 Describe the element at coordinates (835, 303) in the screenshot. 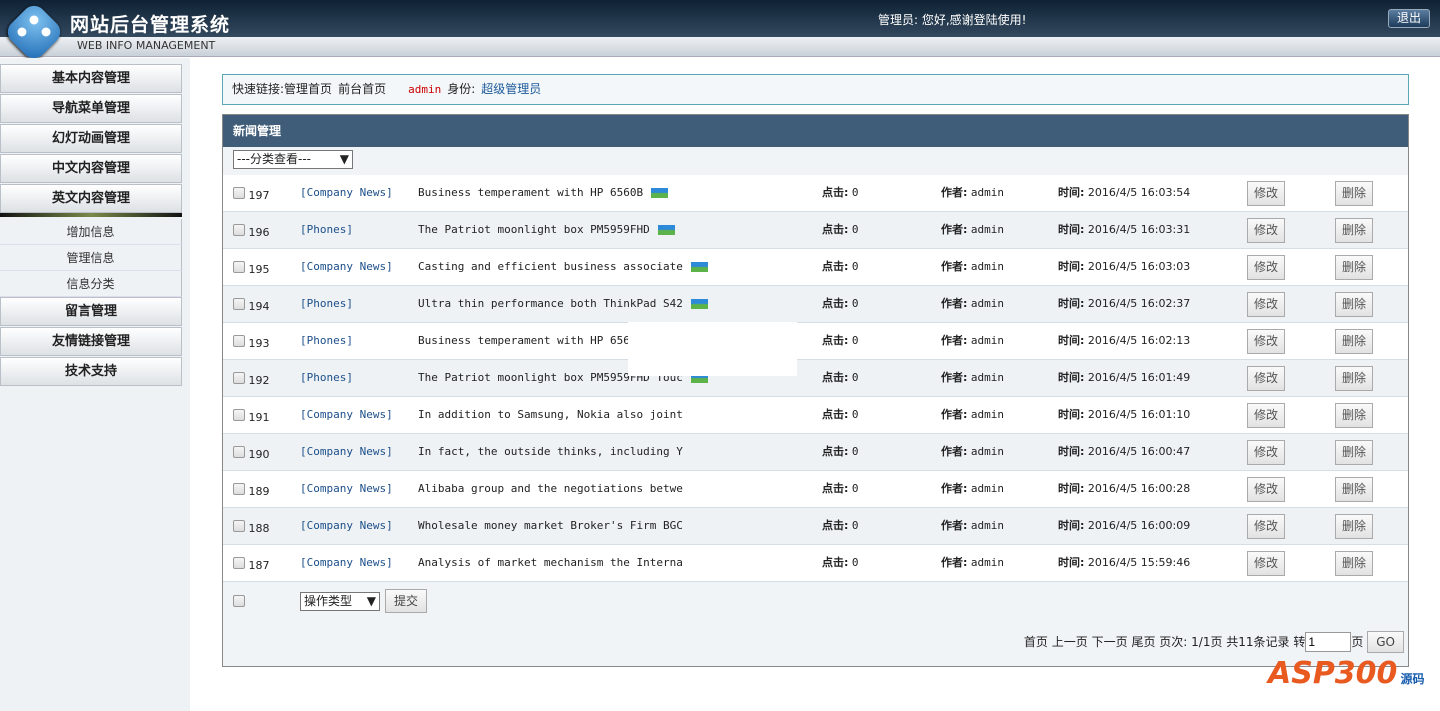

I see `clicks-label: 点击:` at that location.